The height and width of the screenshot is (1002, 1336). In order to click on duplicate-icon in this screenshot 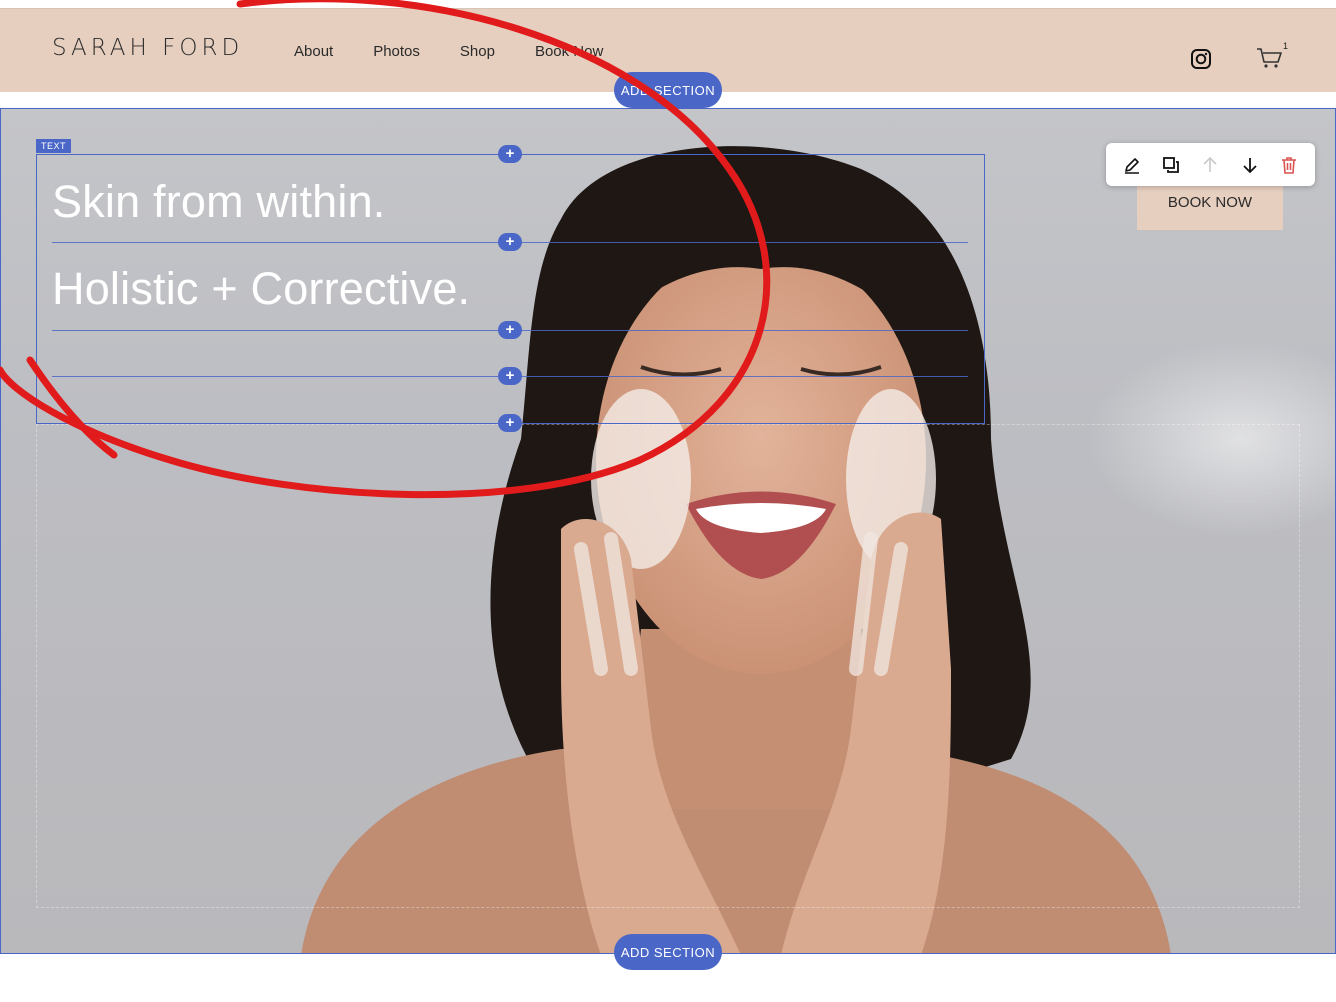, I will do `click(1171, 165)`.